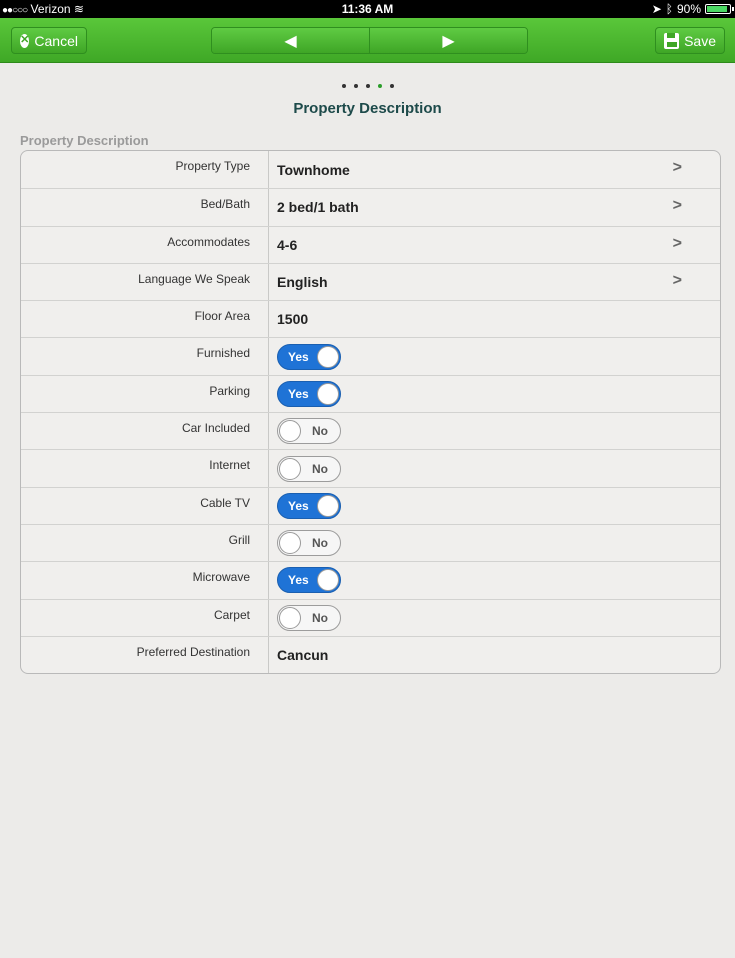 The height and width of the screenshot is (958, 735). What do you see at coordinates (145, 655) in the screenshot?
I see `row-label: Preferred Destination` at bounding box center [145, 655].